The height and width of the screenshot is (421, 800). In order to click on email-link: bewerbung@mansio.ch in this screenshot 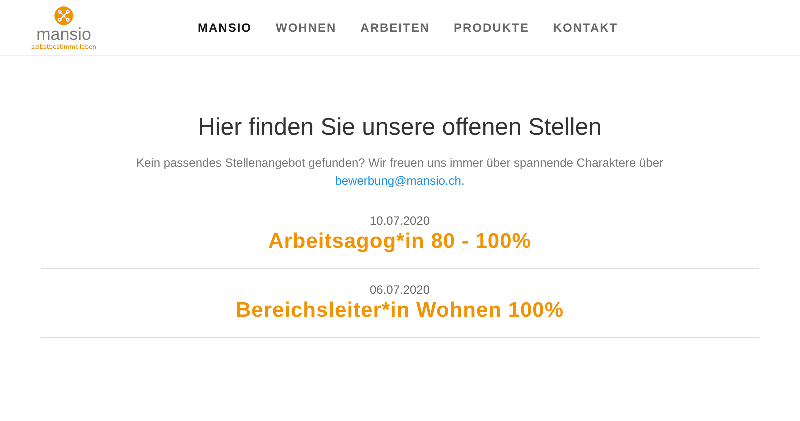, I will do `click(398, 181)`.